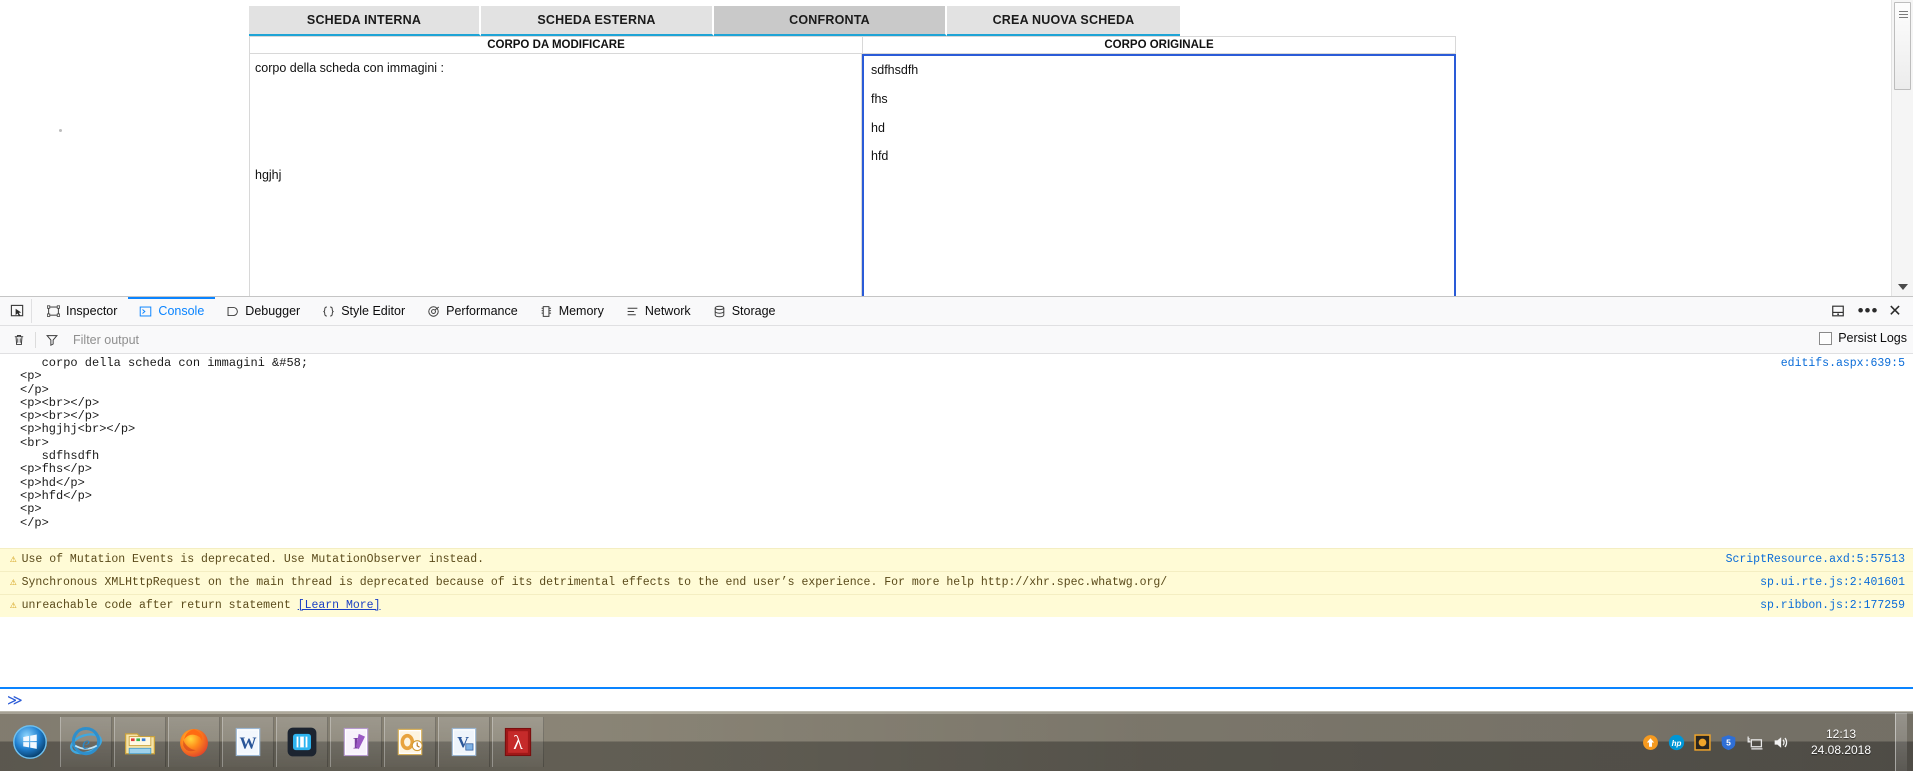 This screenshot has width=1913, height=771. I want to click on persist-logs-checkbox, so click(1826, 338).